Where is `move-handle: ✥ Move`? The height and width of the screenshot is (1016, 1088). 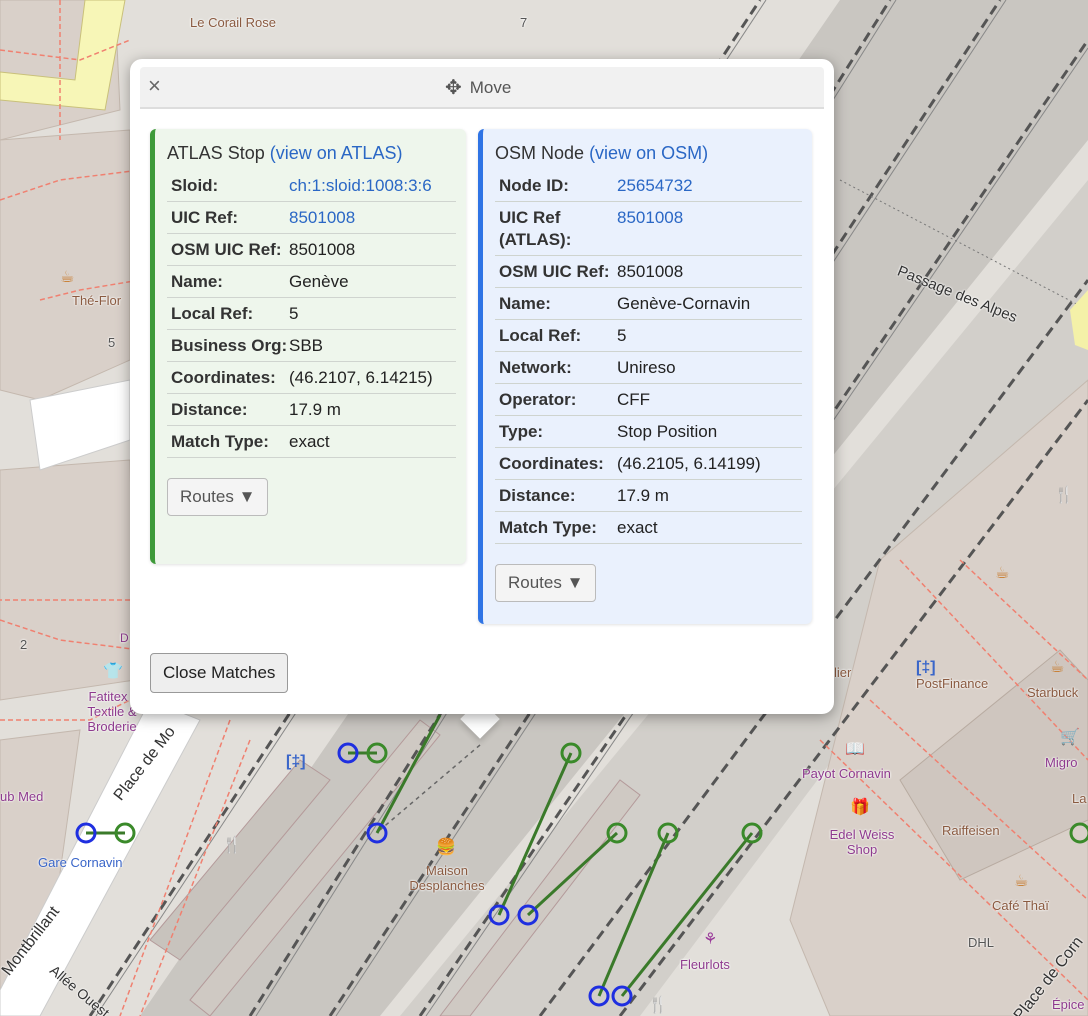
move-handle: ✥ Move is located at coordinates (478, 88).